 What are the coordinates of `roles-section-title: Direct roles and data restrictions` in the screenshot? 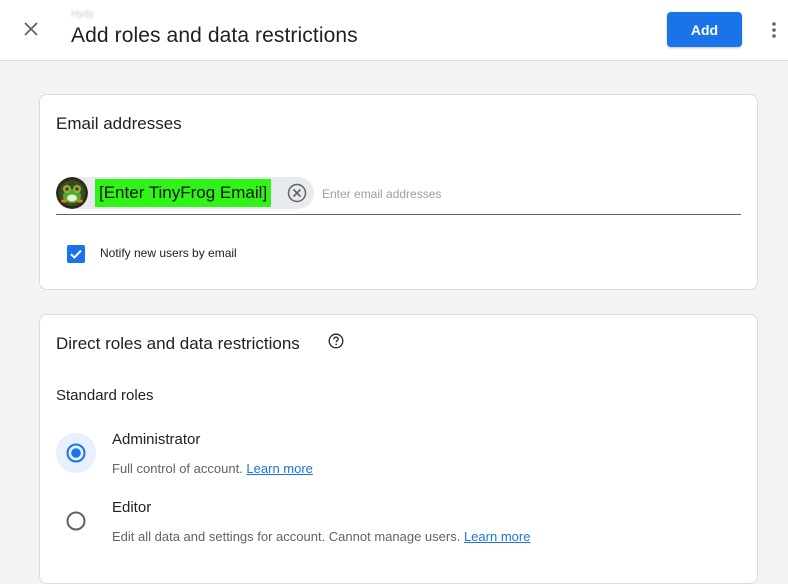 It's located at (178, 343).